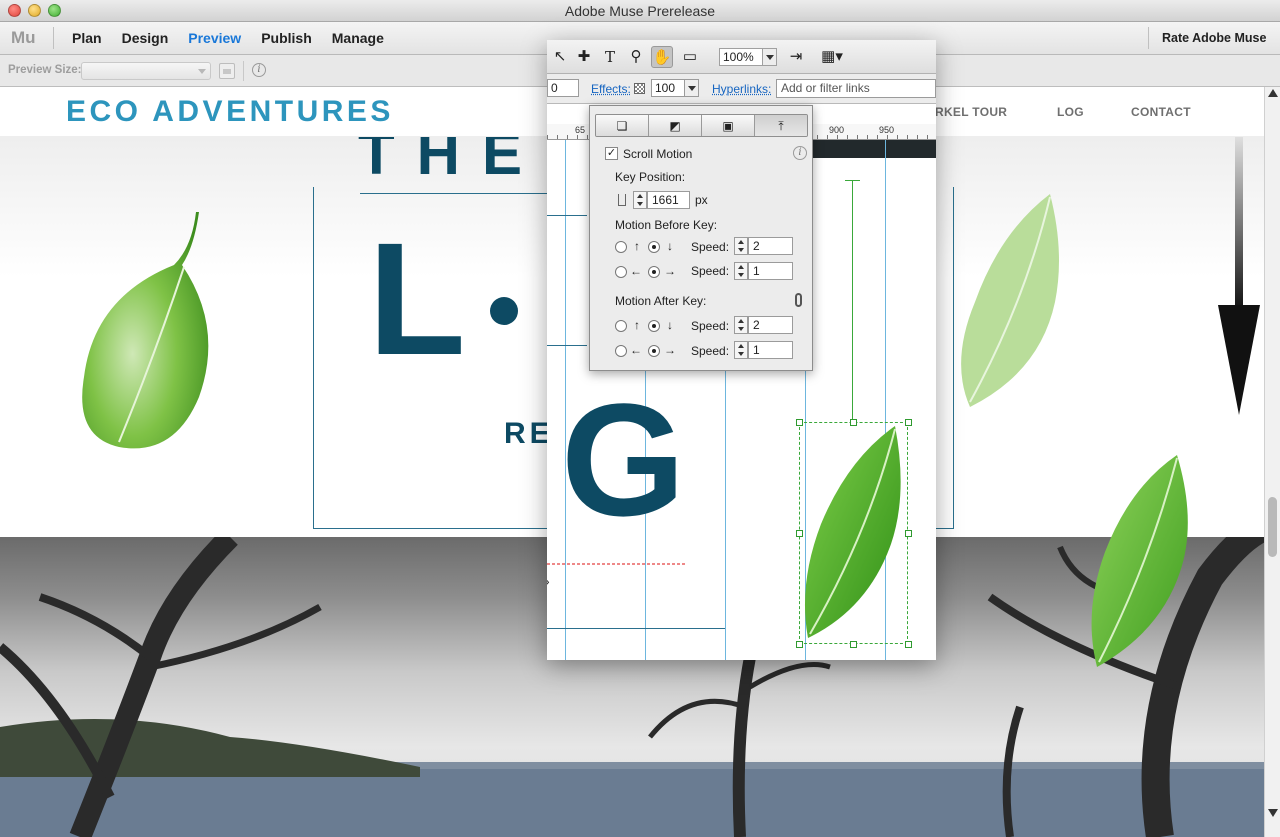 The height and width of the screenshot is (837, 1280). Describe the element at coordinates (563, 88) in the screenshot. I see `position-field: 0` at that location.